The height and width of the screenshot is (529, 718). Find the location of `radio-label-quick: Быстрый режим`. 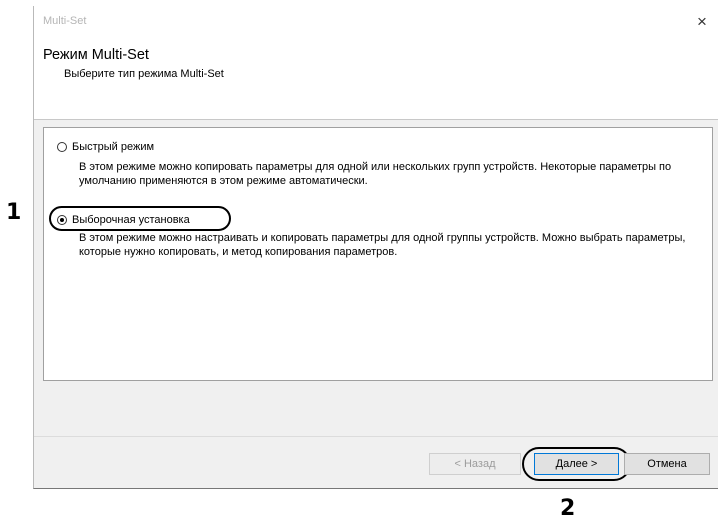

radio-label-quick: Быстрый режим is located at coordinates (113, 147).